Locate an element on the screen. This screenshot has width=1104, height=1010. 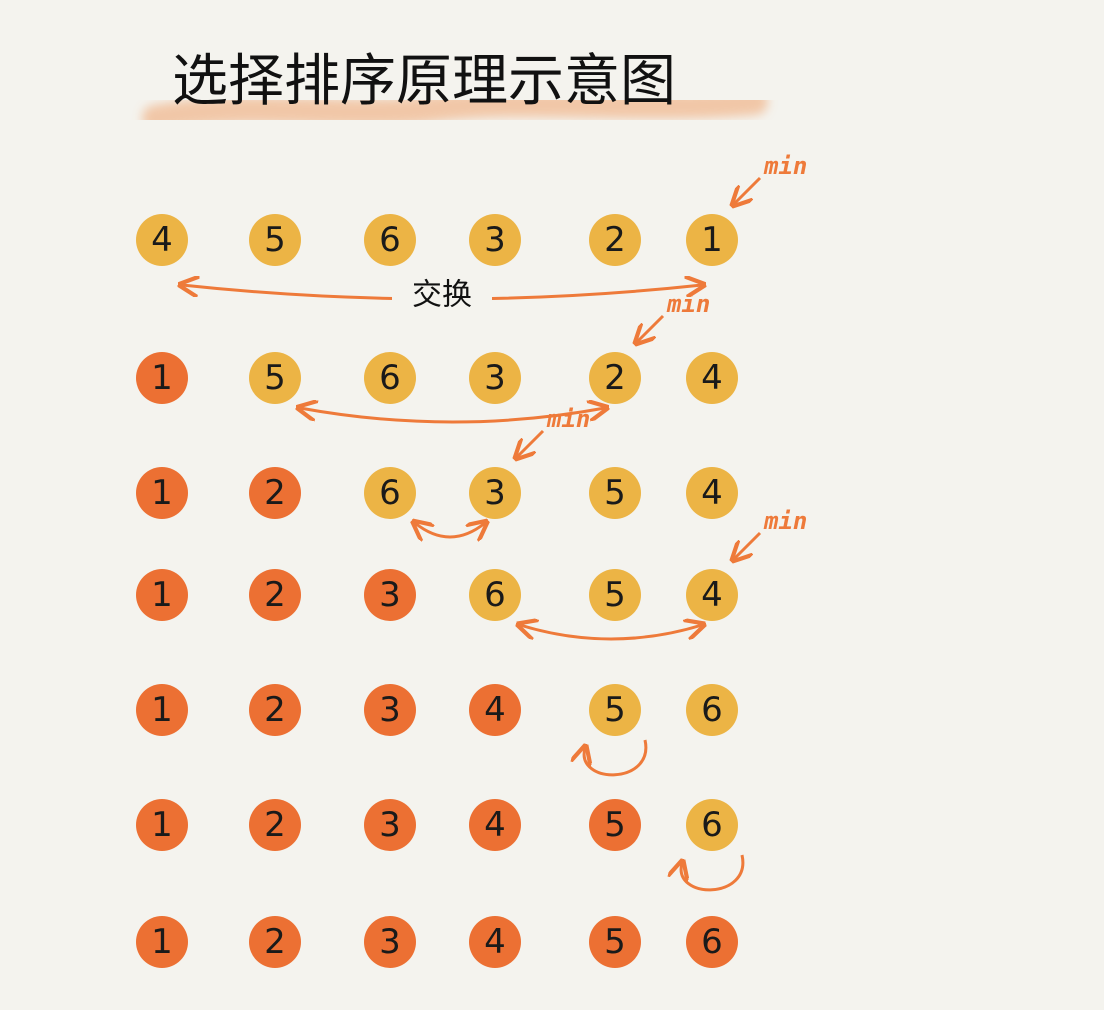
diagram-title: 选择排序原理示意图 is located at coordinates (424, 81).